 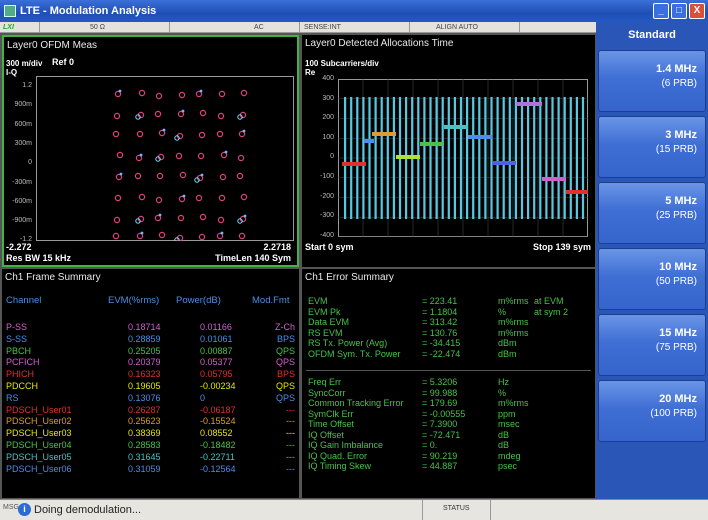 I want to click on channel-power: -0.18482, so click(x=218, y=445).